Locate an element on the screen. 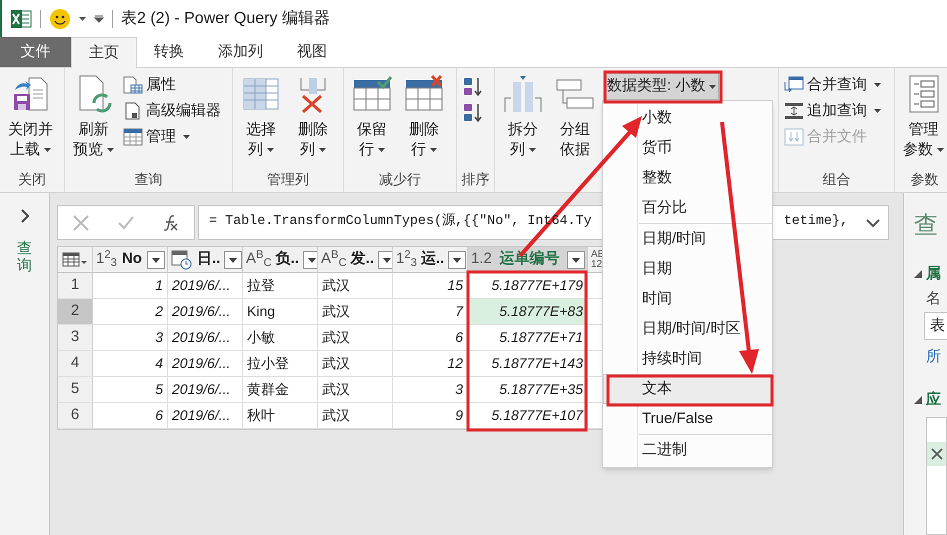 Image resolution: width=947 pixels, height=535 pixels. ribbon-button: 属性 is located at coordinates (172, 85).